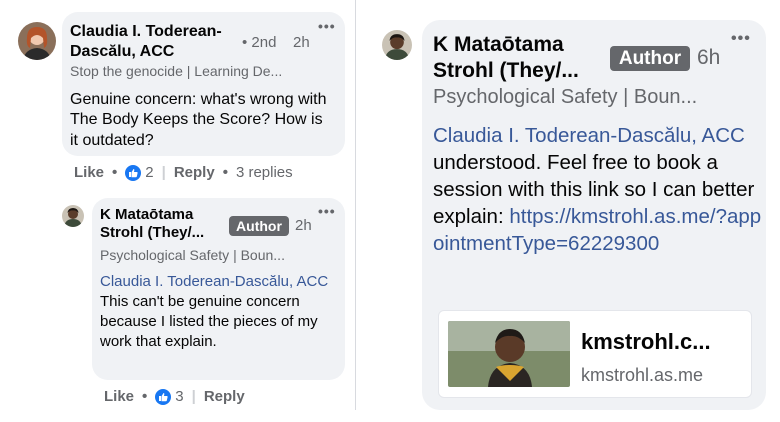 The height and width of the screenshot is (422, 780). What do you see at coordinates (37, 41) in the screenshot?
I see `avatar-claudia` at bounding box center [37, 41].